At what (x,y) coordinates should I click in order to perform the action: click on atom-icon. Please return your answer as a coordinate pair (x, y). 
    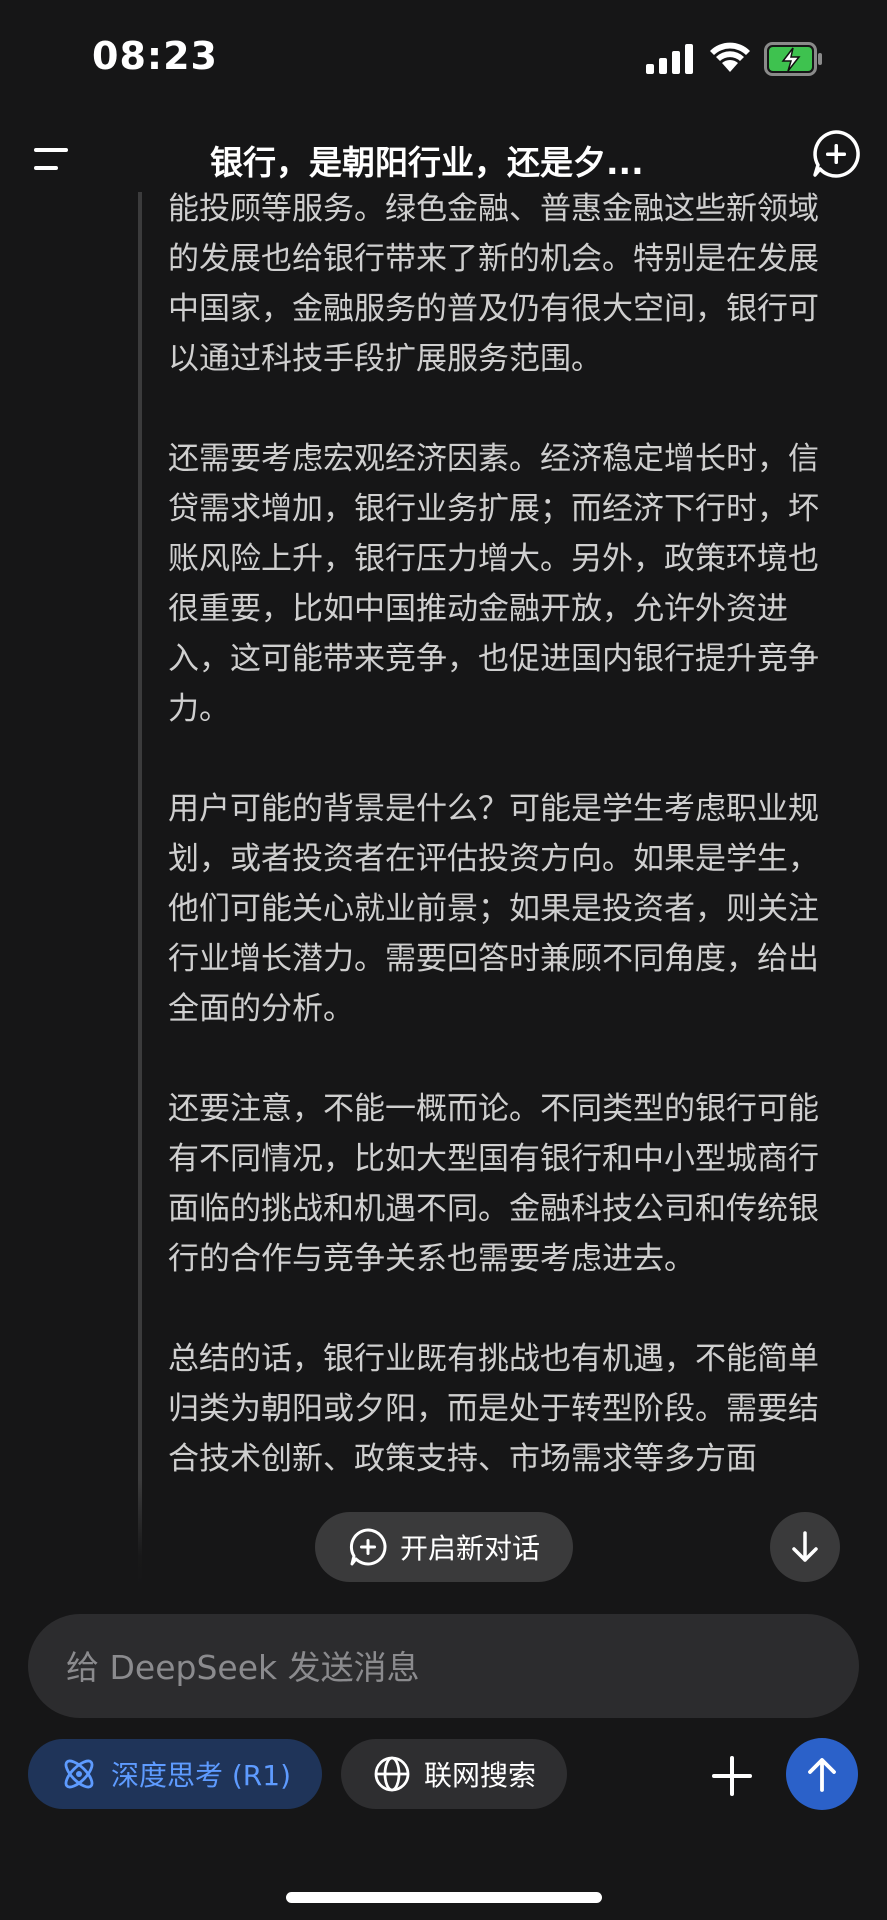
    Looking at the image, I should click on (79, 1774).